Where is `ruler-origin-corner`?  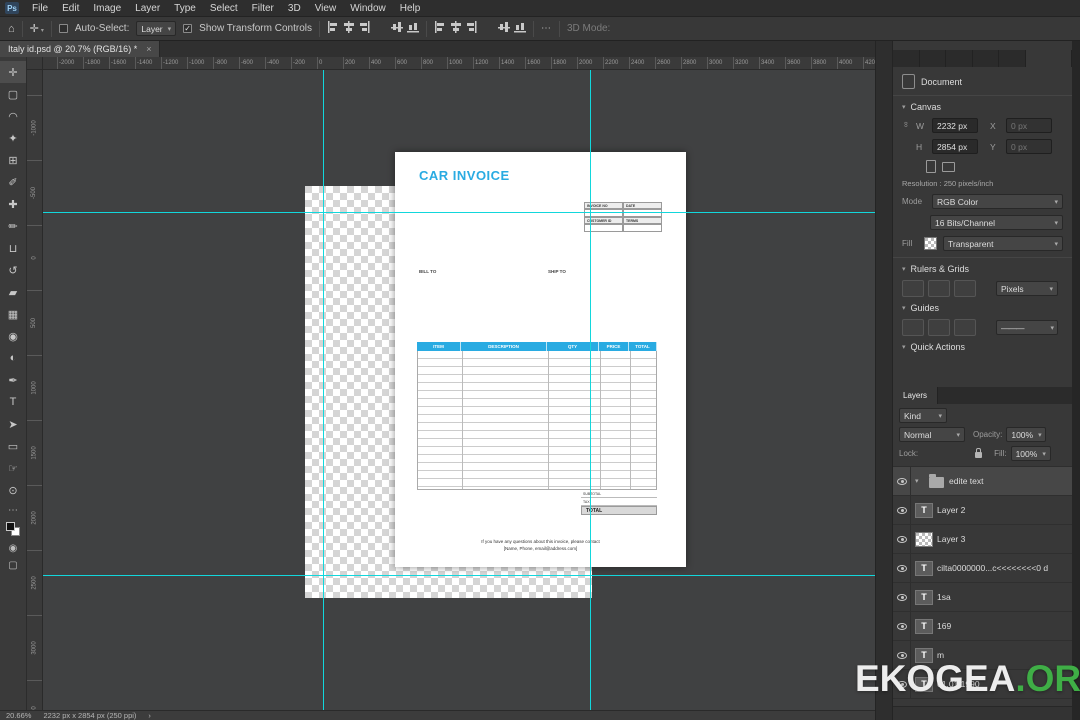 ruler-origin-corner is located at coordinates (35, 63).